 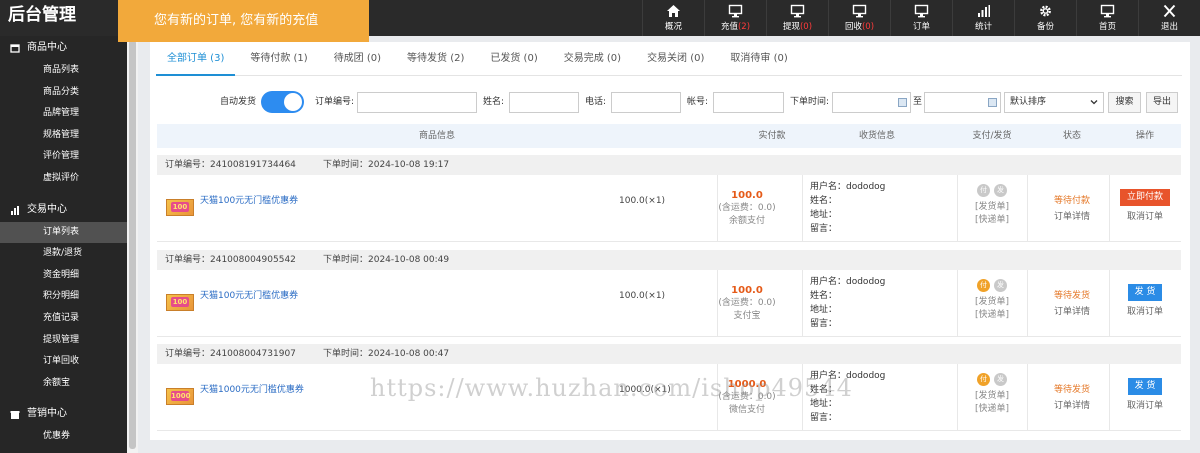 I want to click on tab-7: 取消待审 (0), so click(x=758, y=59).